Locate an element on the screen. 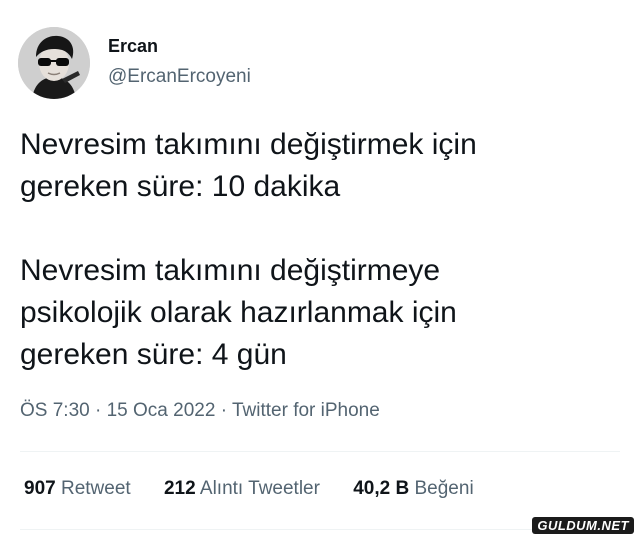  profile-photo-image is located at coordinates (54, 63).